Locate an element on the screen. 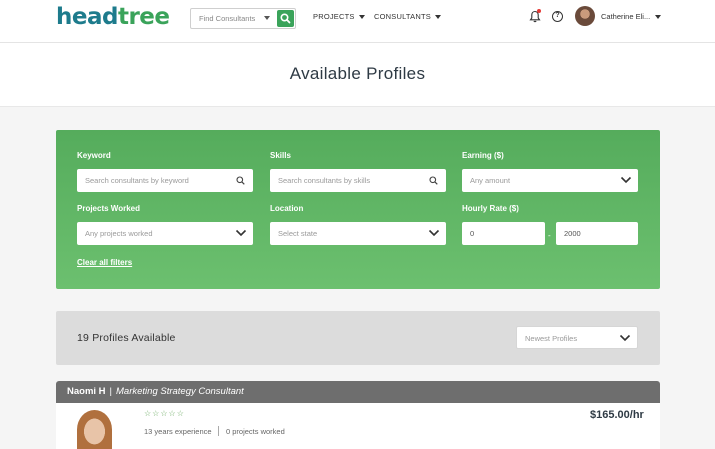  hourly-rate-min-input: 0 is located at coordinates (503, 233).